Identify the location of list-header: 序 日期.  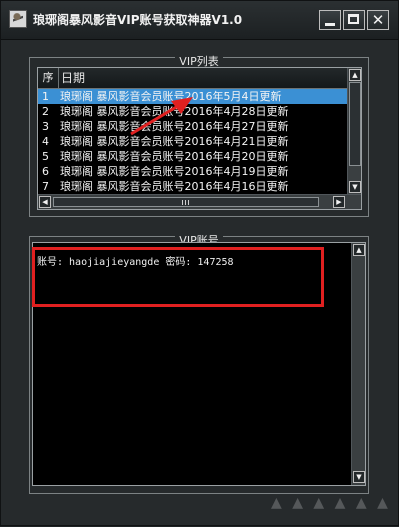
(193, 78).